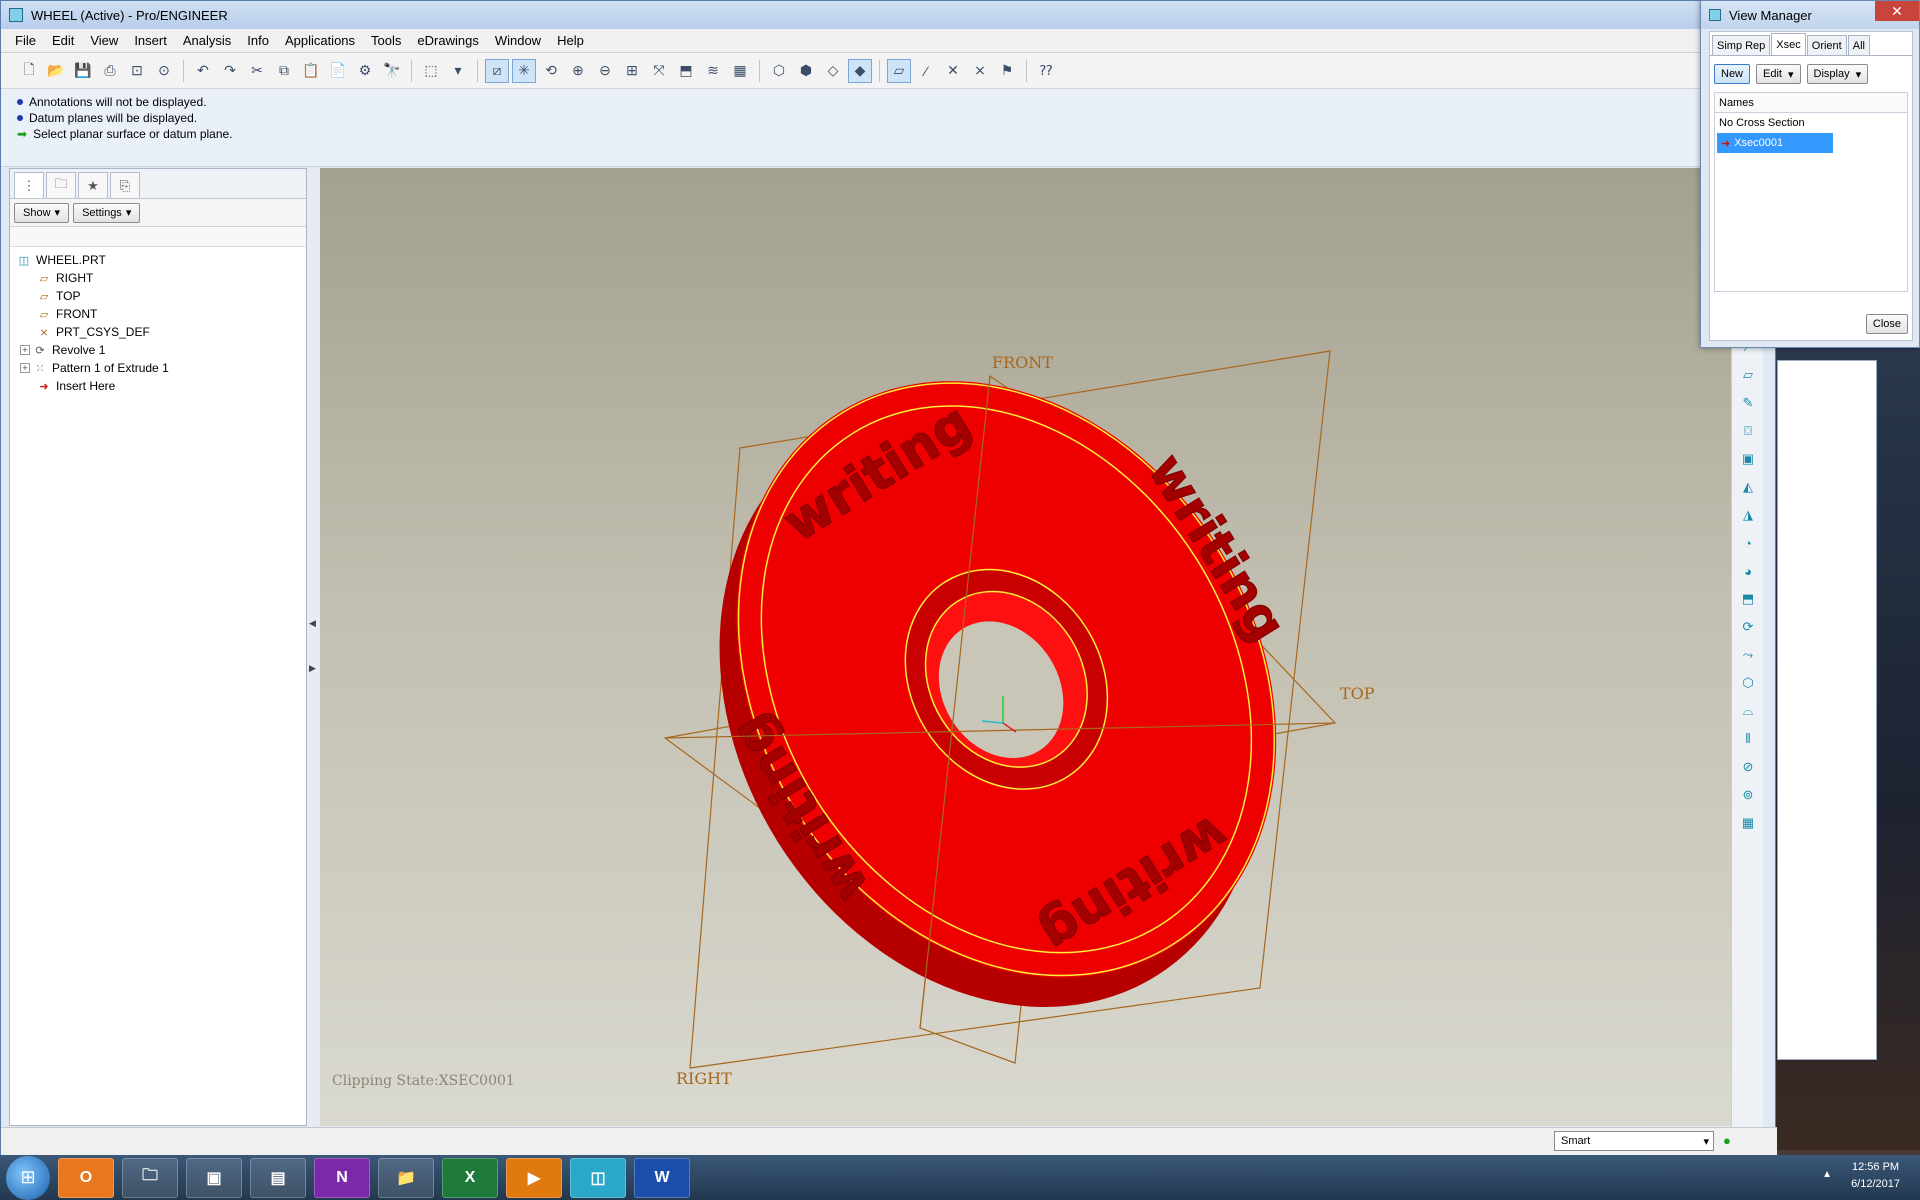  I want to click on table-icon: ▦, so click(1748, 823).